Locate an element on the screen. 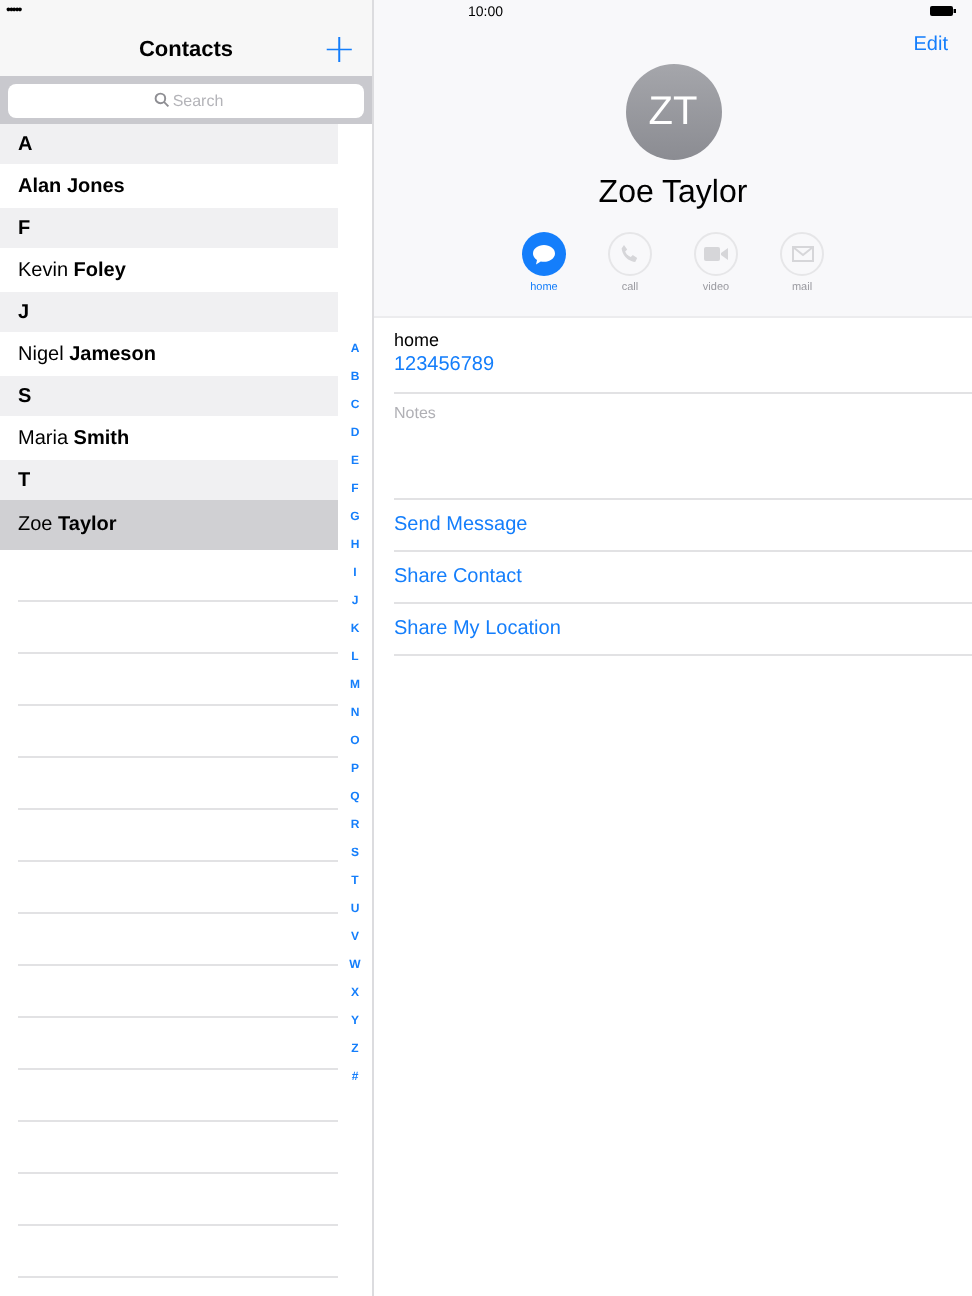 The image size is (972, 1296). envelope-icon is located at coordinates (802, 254).